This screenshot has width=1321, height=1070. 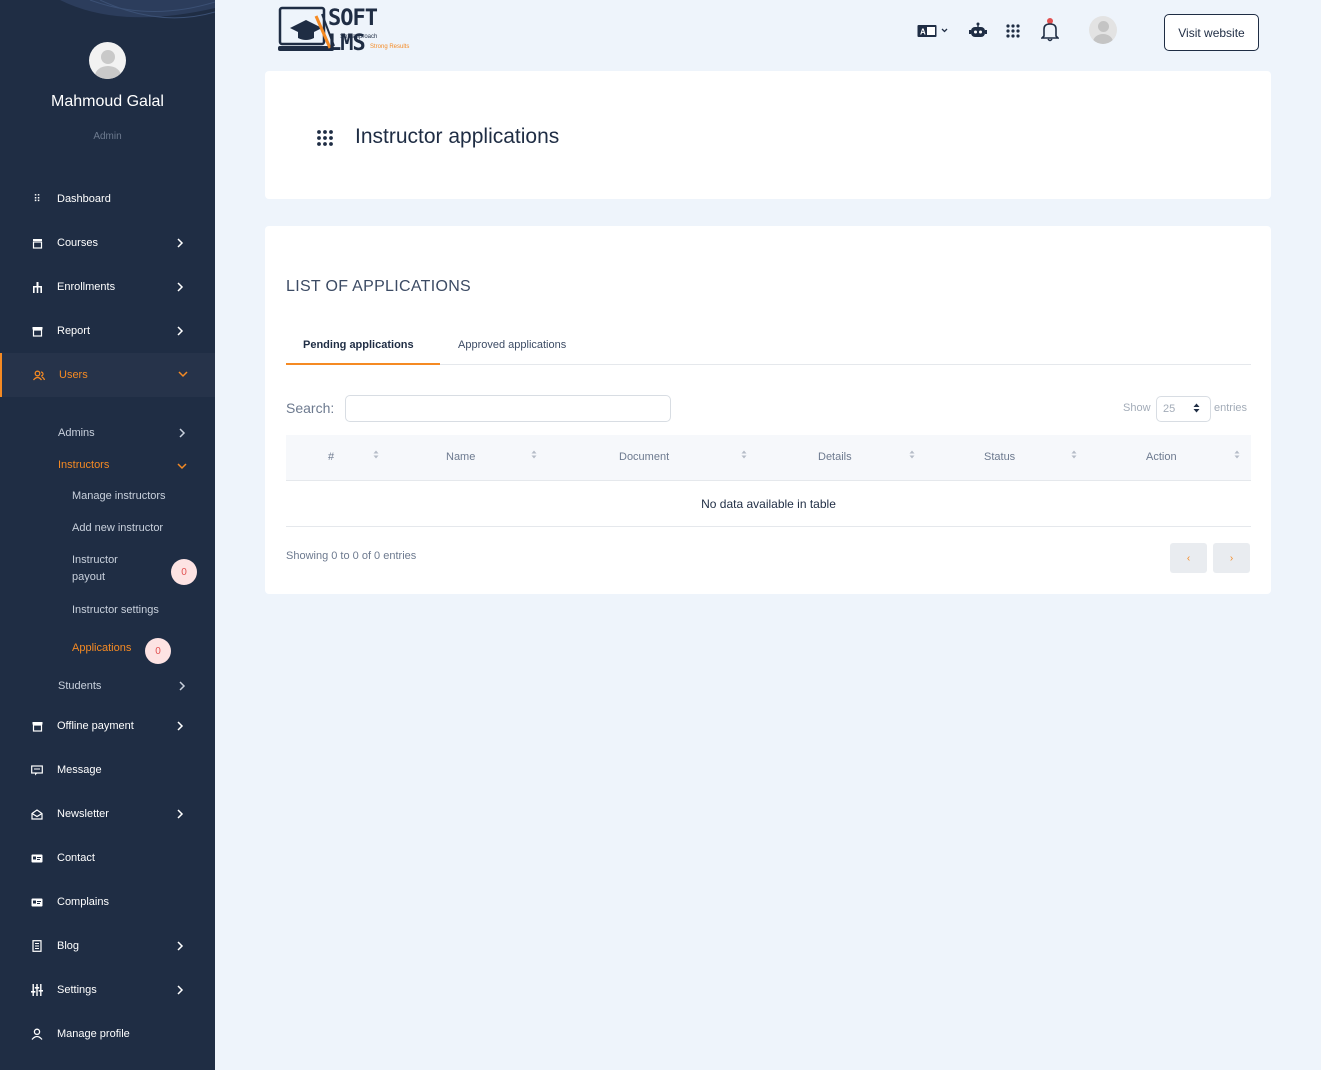 I want to click on sidebar-item-blog: Blog, so click(x=107, y=946).